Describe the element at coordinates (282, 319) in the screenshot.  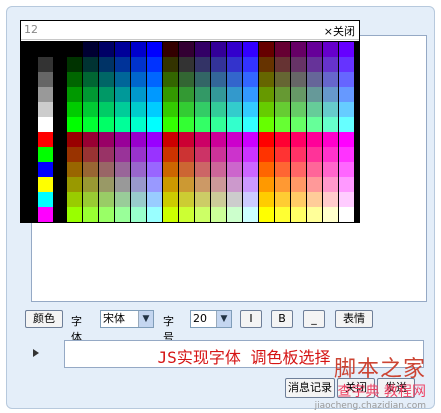
I see `bold-button: B` at that location.